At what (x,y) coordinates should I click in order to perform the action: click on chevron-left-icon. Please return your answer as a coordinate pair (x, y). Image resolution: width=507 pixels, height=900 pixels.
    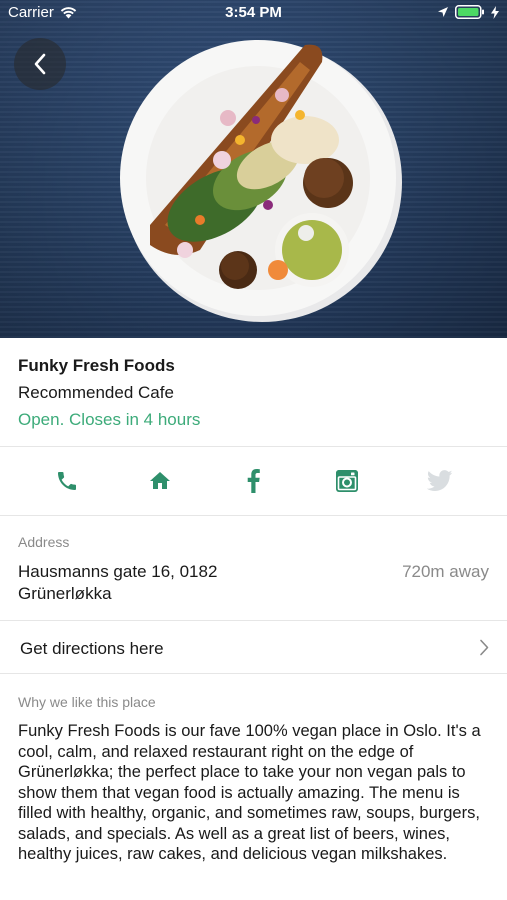
    Looking at the image, I should click on (40, 64).